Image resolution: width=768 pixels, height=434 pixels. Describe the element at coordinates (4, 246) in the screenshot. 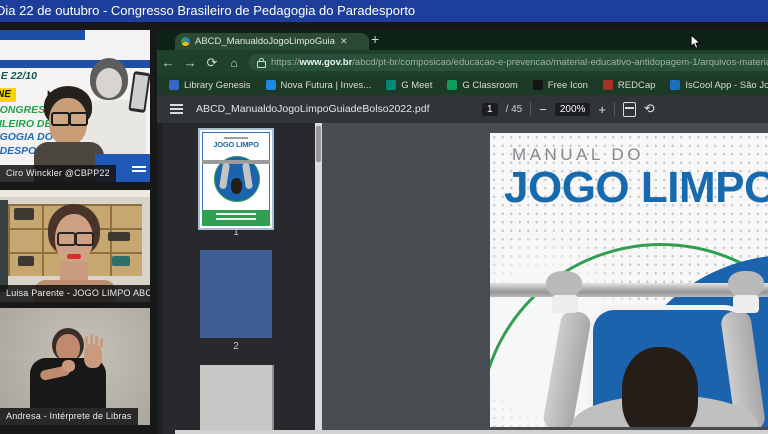

I see `room-side` at that location.